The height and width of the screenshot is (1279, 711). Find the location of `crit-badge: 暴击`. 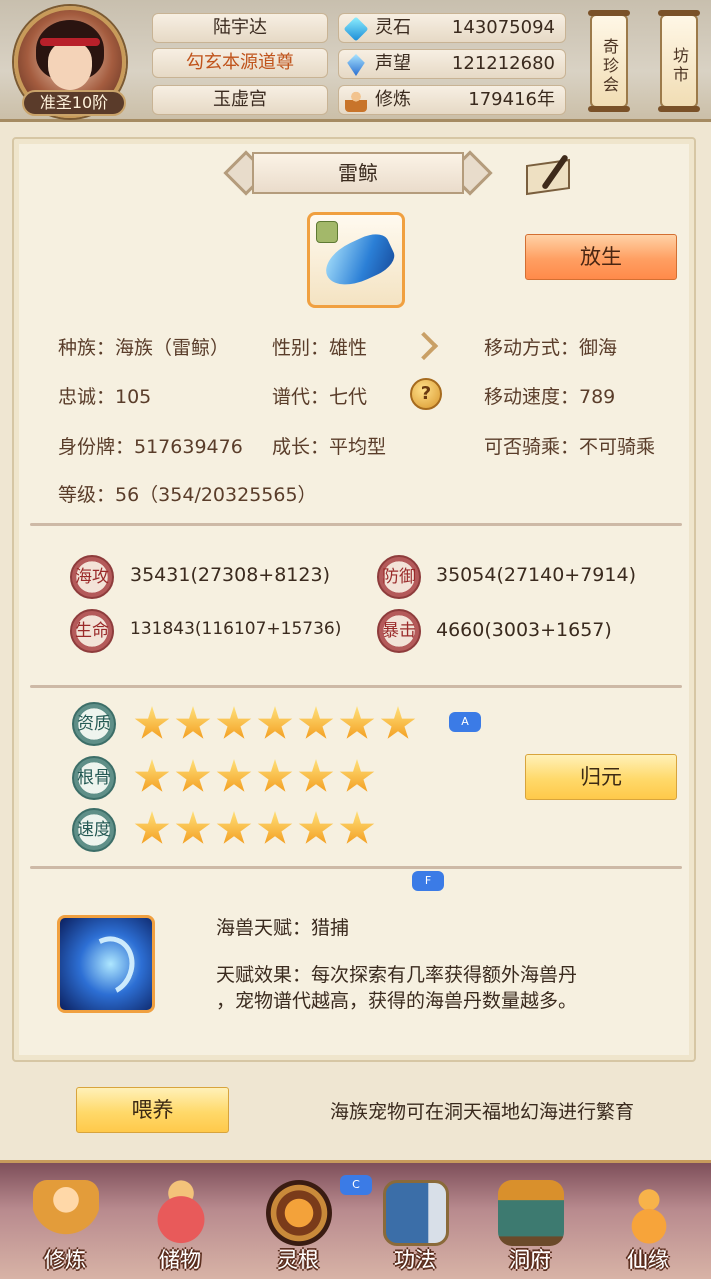

crit-badge: 暴击 is located at coordinates (399, 631).